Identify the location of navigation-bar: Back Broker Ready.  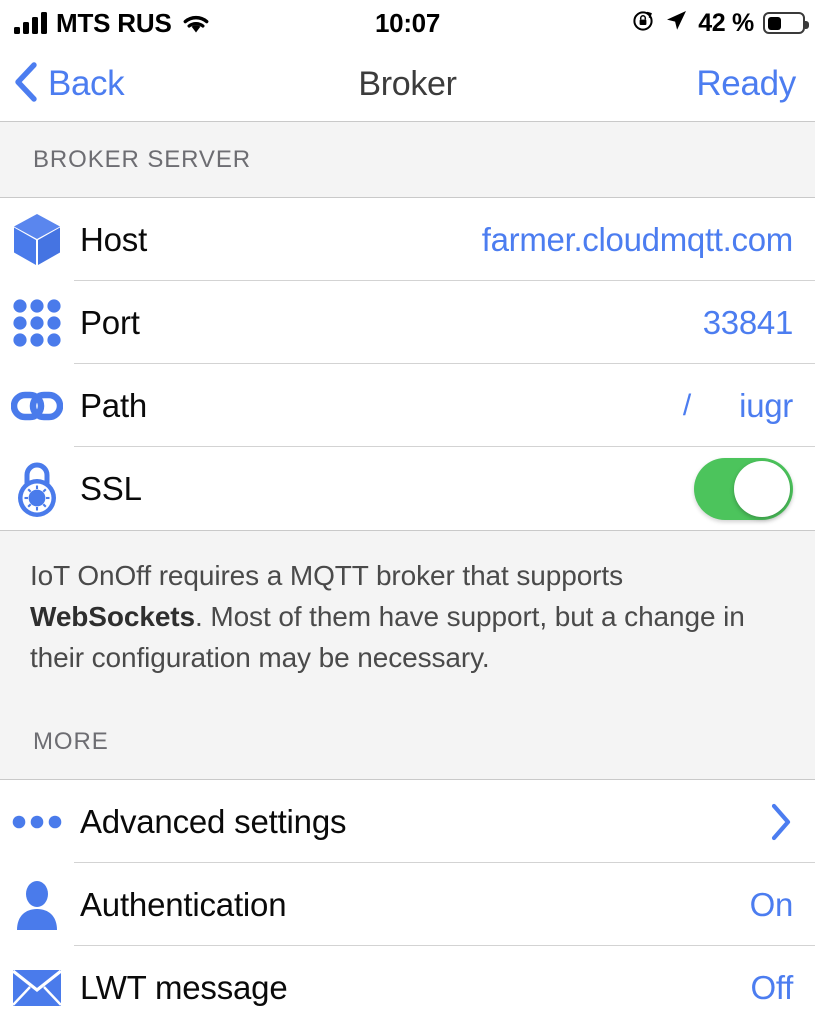
(407, 84).